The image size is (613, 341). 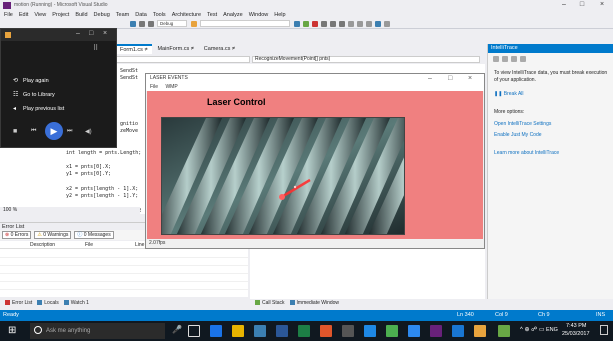 I want to click on app-icon-a, so click(x=348, y=331).